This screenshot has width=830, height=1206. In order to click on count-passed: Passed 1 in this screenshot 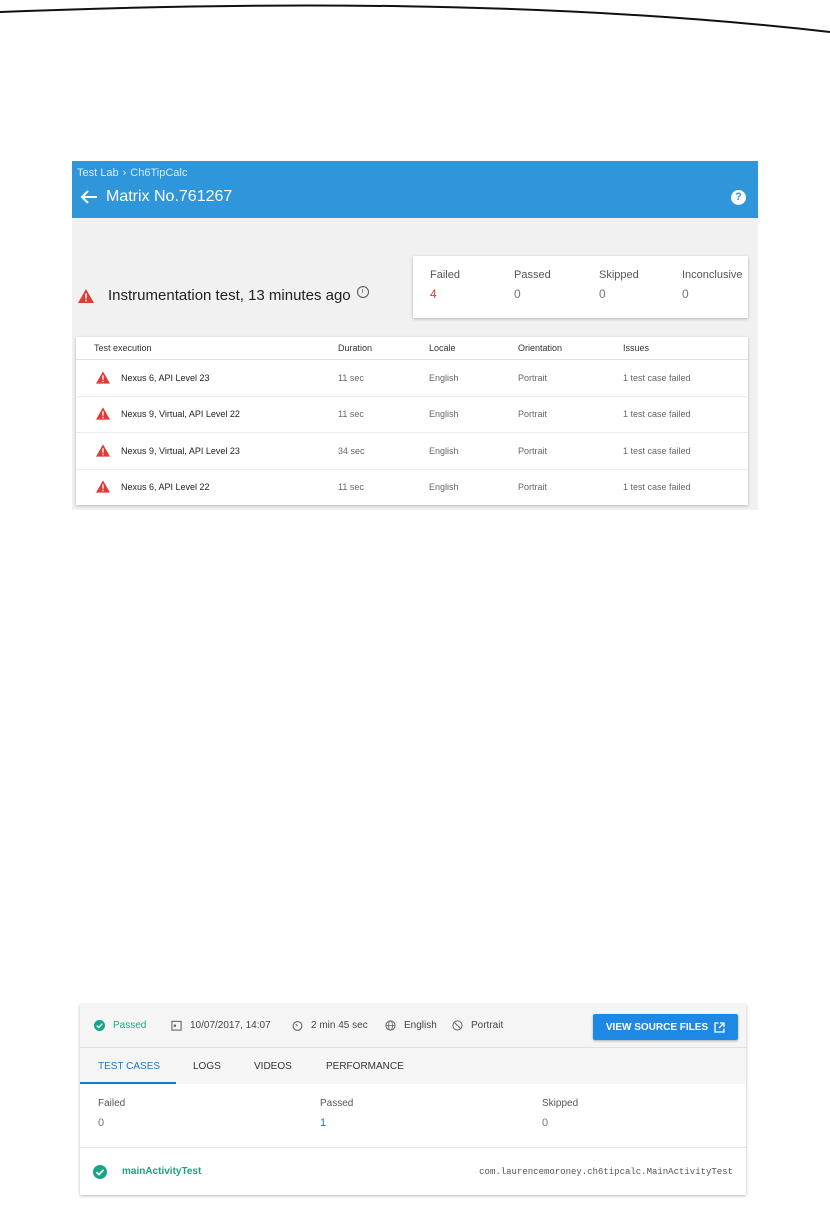, I will do `click(336, 1113)`.